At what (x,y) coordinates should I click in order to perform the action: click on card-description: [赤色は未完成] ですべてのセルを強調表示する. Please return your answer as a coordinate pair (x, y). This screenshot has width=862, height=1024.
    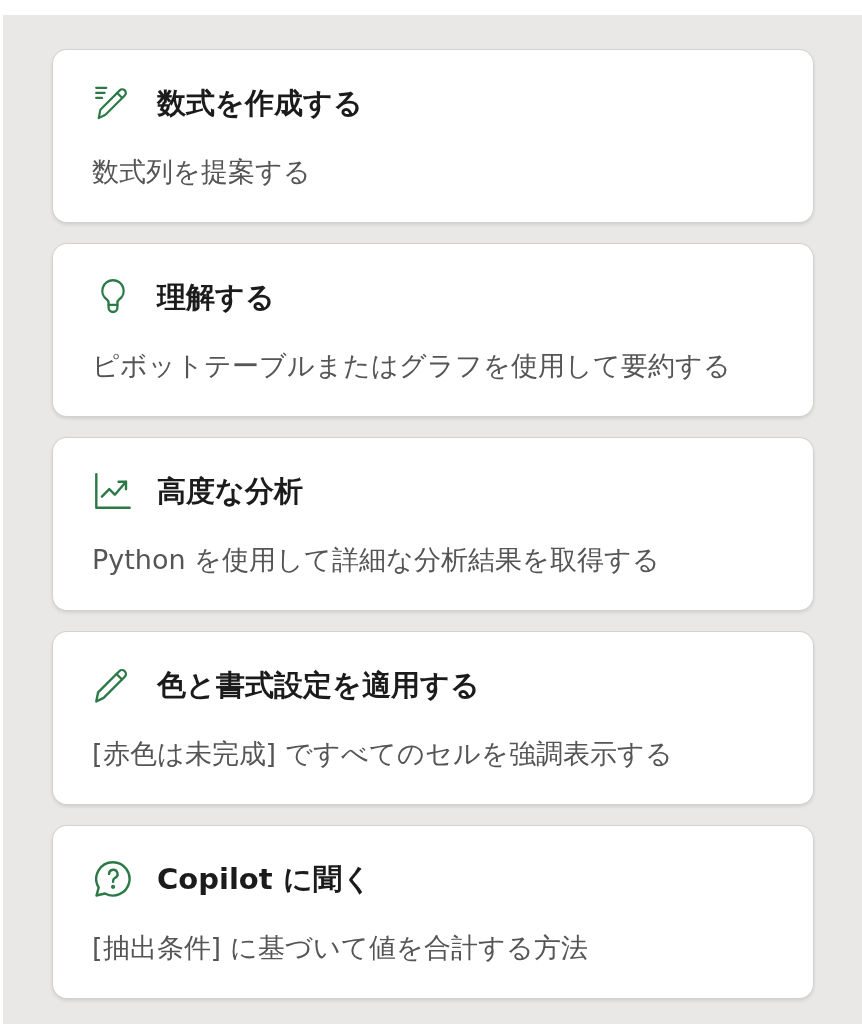
    Looking at the image, I should click on (383, 754).